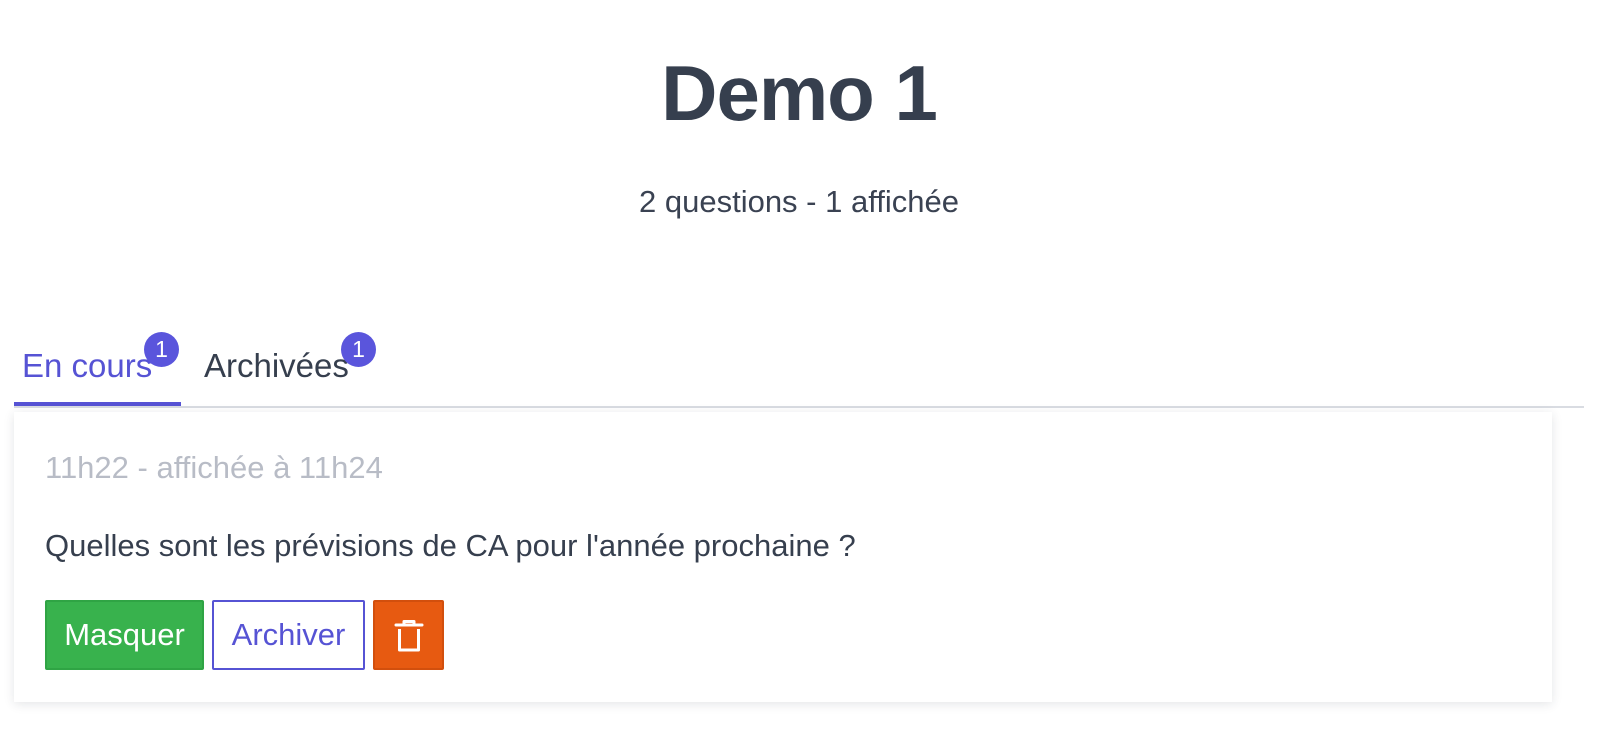 The height and width of the screenshot is (736, 1598). What do you see at coordinates (288, 635) in the screenshot?
I see `archive-button: Archiver` at bounding box center [288, 635].